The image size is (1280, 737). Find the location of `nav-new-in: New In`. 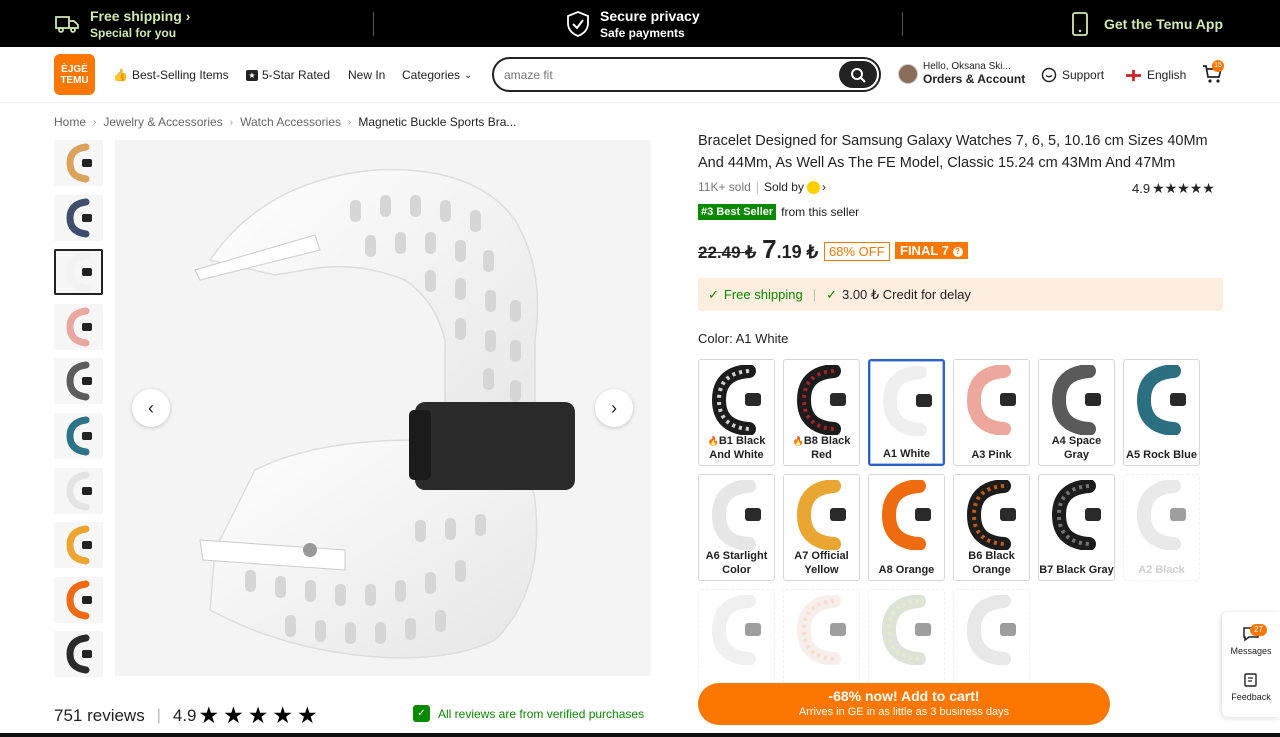

nav-new-in: New In is located at coordinates (366, 75).